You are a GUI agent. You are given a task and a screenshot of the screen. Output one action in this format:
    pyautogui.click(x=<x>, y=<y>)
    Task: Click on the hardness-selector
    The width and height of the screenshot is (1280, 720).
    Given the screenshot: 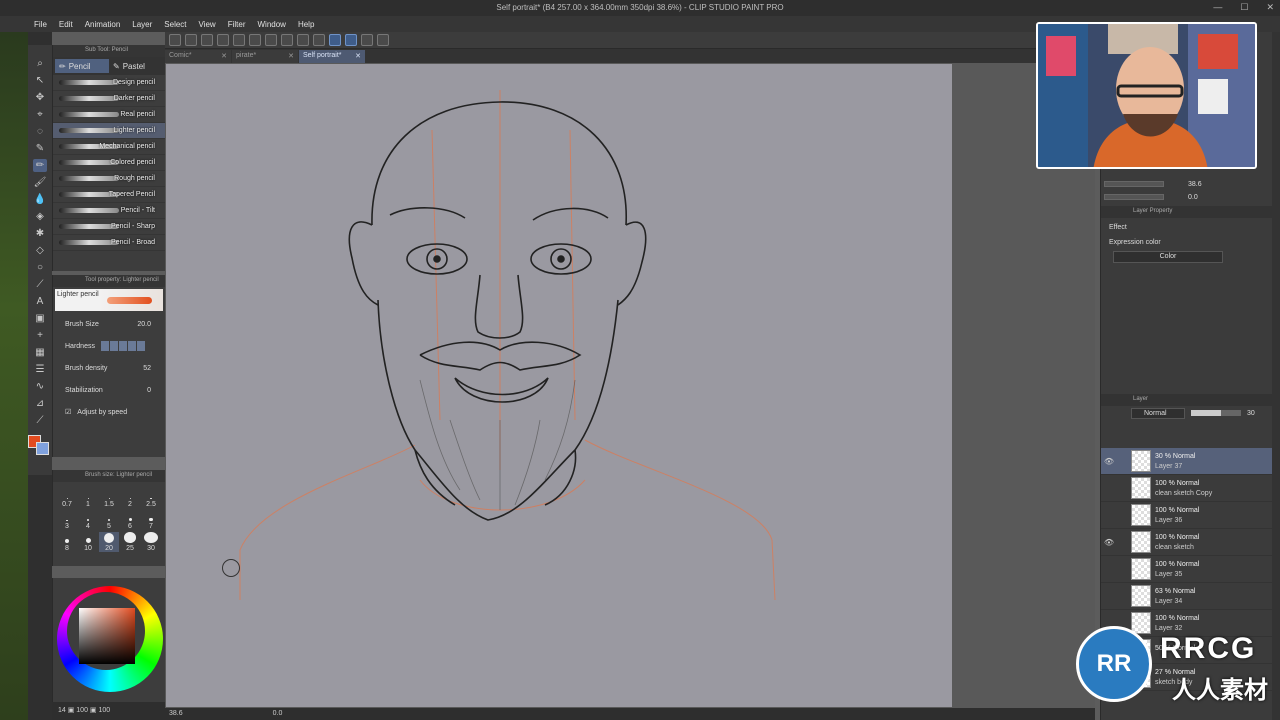 What is the action you would take?
    pyautogui.click(x=122, y=346)
    